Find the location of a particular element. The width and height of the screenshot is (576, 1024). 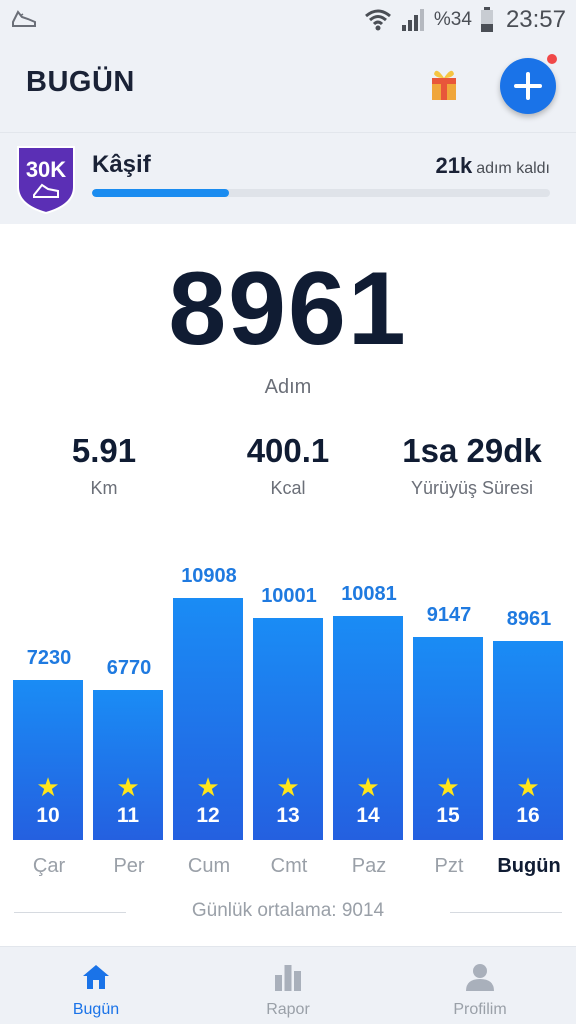

step-label: Adım is located at coordinates (288, 387).